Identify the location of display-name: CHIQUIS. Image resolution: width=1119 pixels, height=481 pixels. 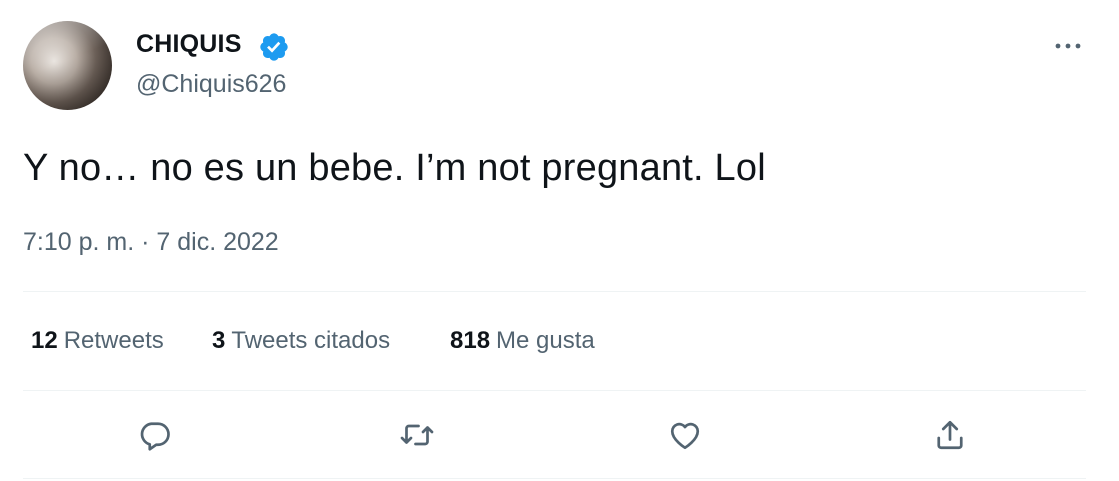
(189, 44).